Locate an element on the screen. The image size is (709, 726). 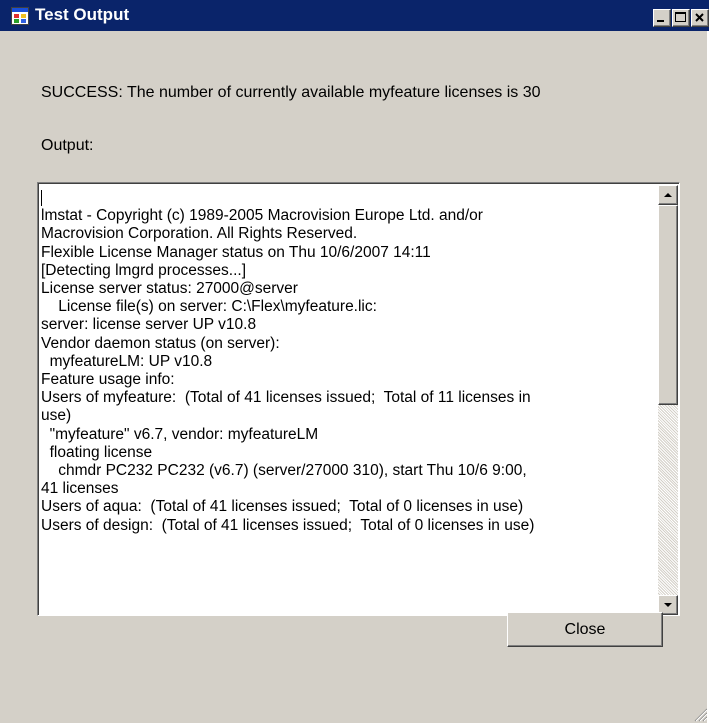
size-grip-icon is located at coordinates (699, 713).